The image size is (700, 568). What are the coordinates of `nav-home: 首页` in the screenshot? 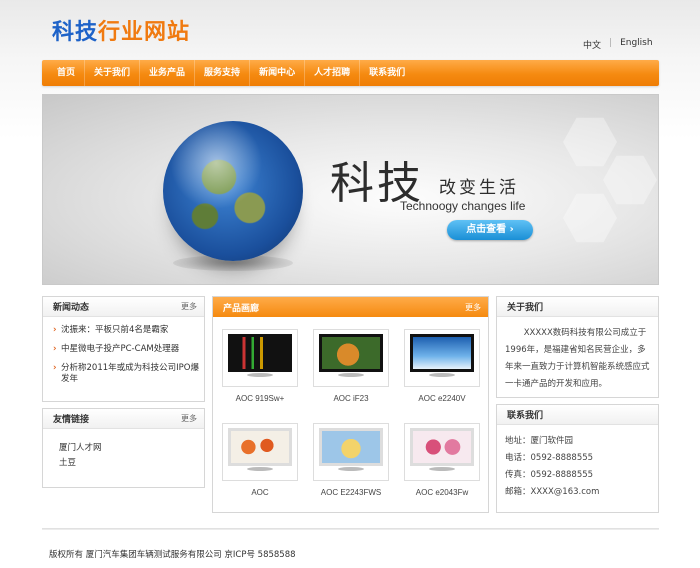 It's located at (67, 73).